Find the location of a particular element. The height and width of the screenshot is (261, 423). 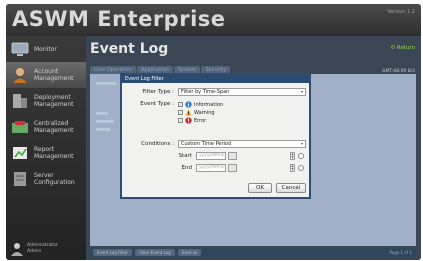

dialog-title: Event Log Filter is located at coordinates (215, 79).